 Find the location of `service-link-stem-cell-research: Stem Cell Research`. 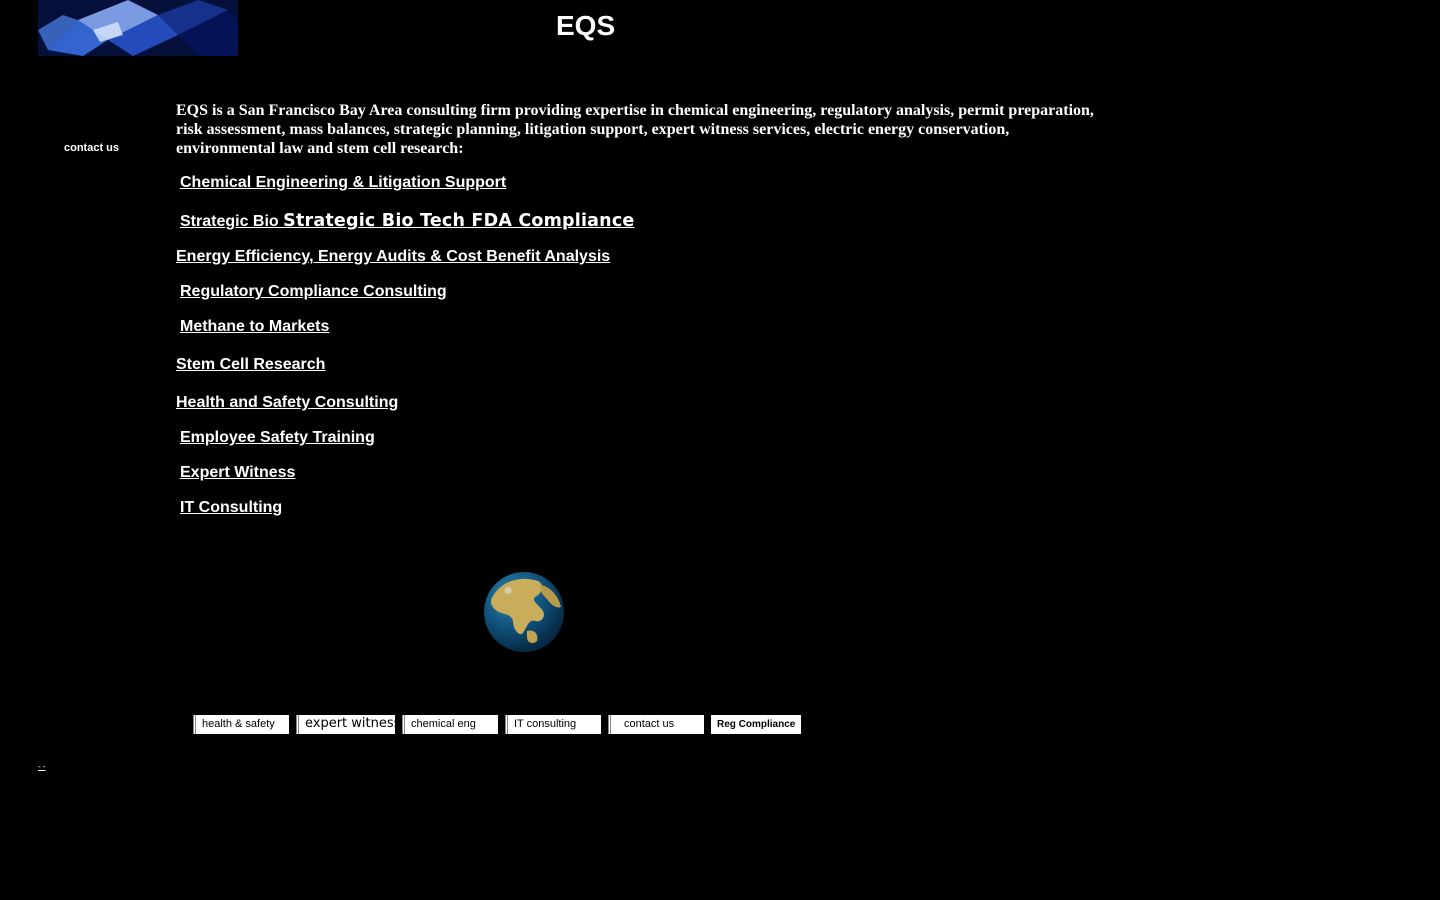

service-link-stem-cell-research: Stem Cell Research is located at coordinates (250, 365).